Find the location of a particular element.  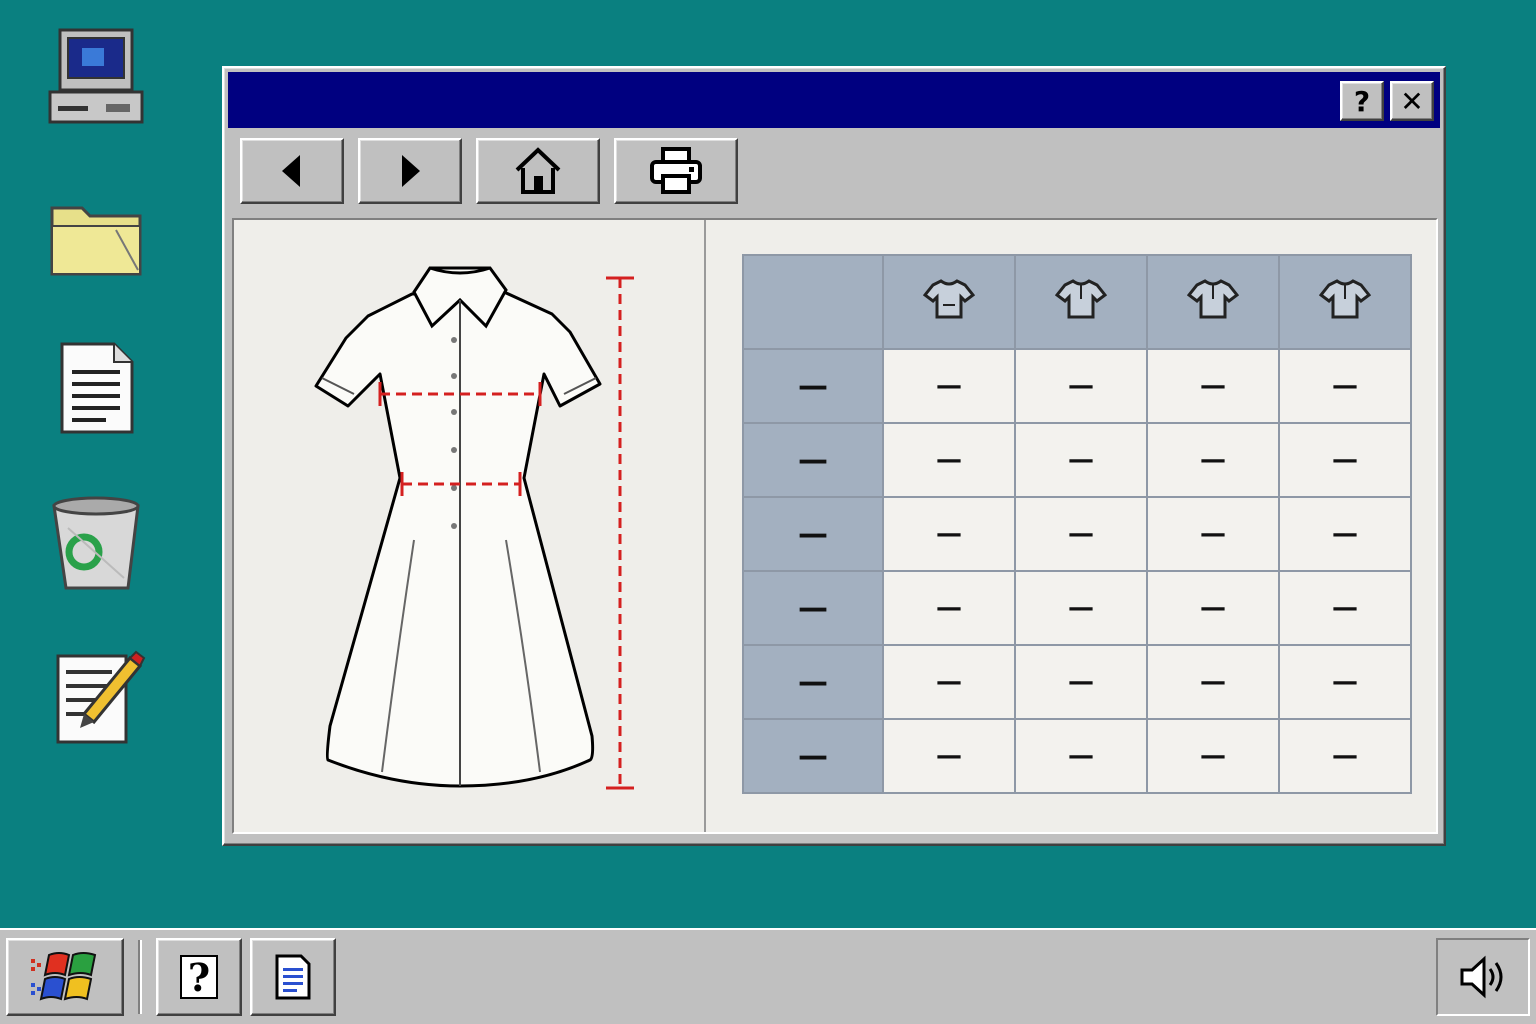

dress-measurement-diagram is located at coordinates (474, 528).